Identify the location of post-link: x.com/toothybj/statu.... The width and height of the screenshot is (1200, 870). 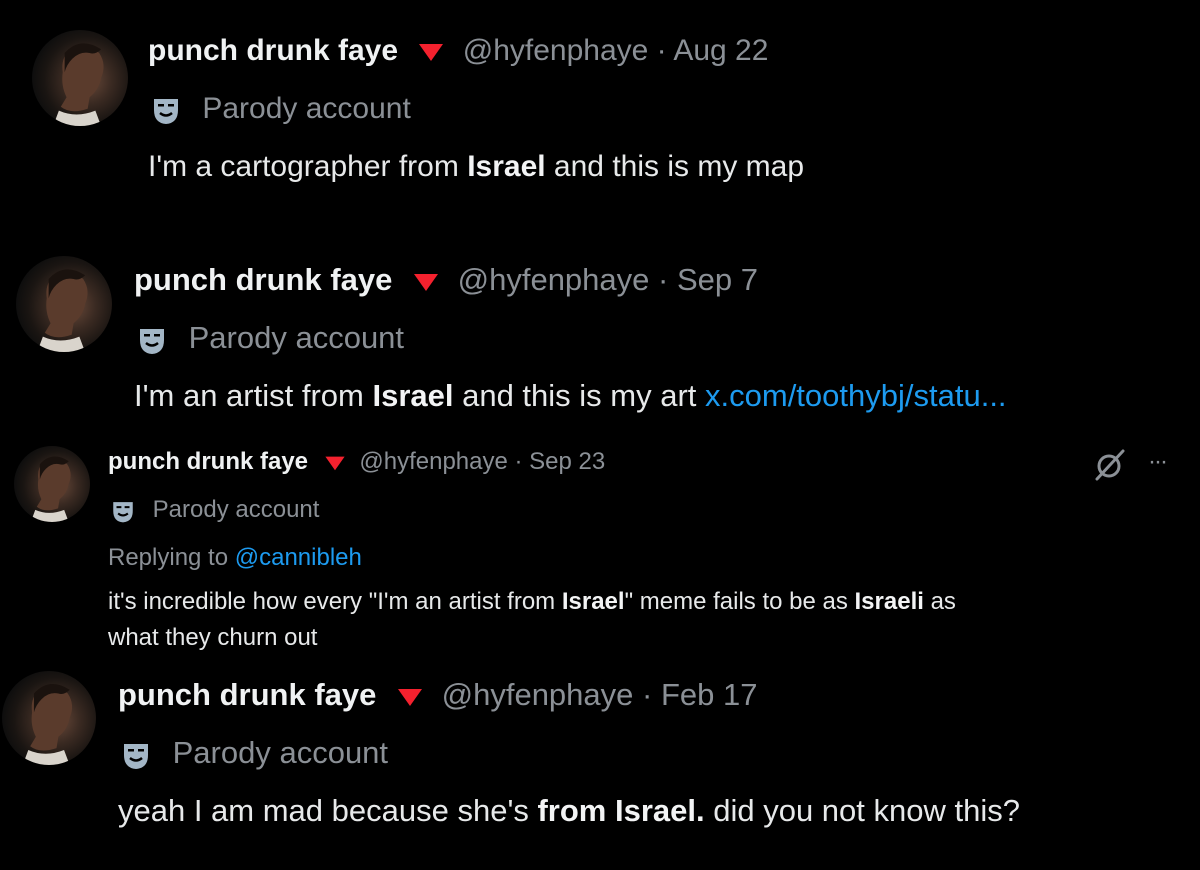
(856, 395).